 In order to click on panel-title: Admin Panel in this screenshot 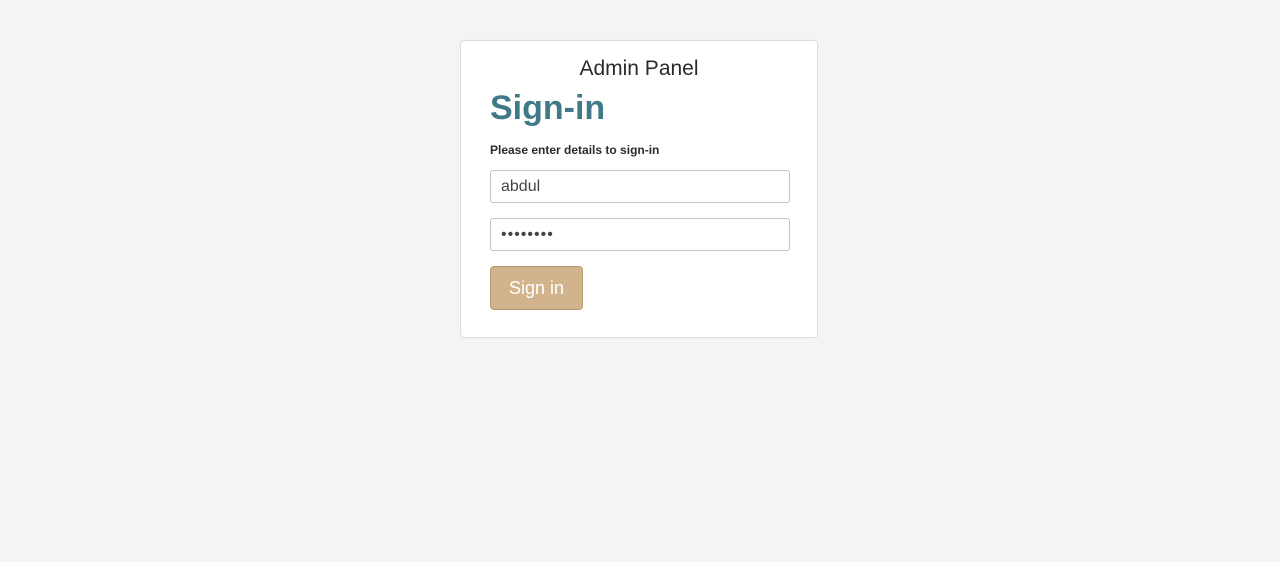, I will do `click(639, 68)`.